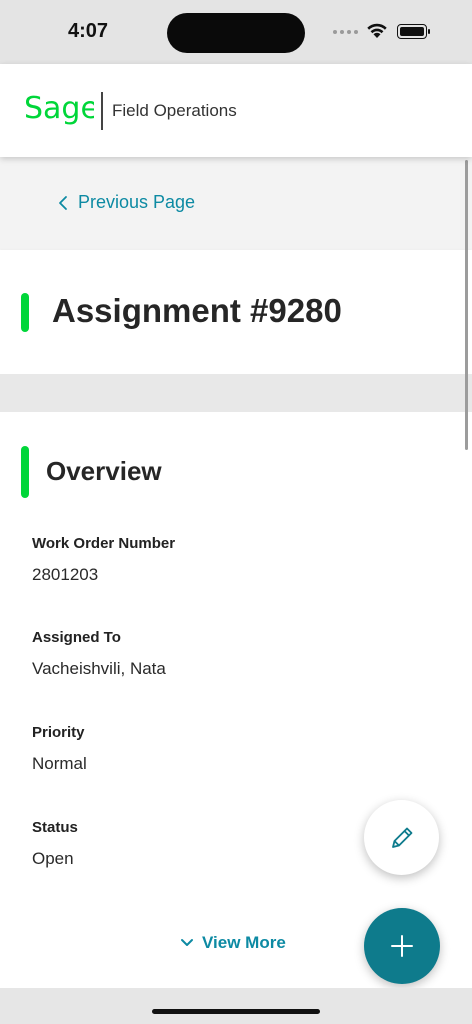 The height and width of the screenshot is (1024, 472). I want to click on scrollbar, so click(466, 305).